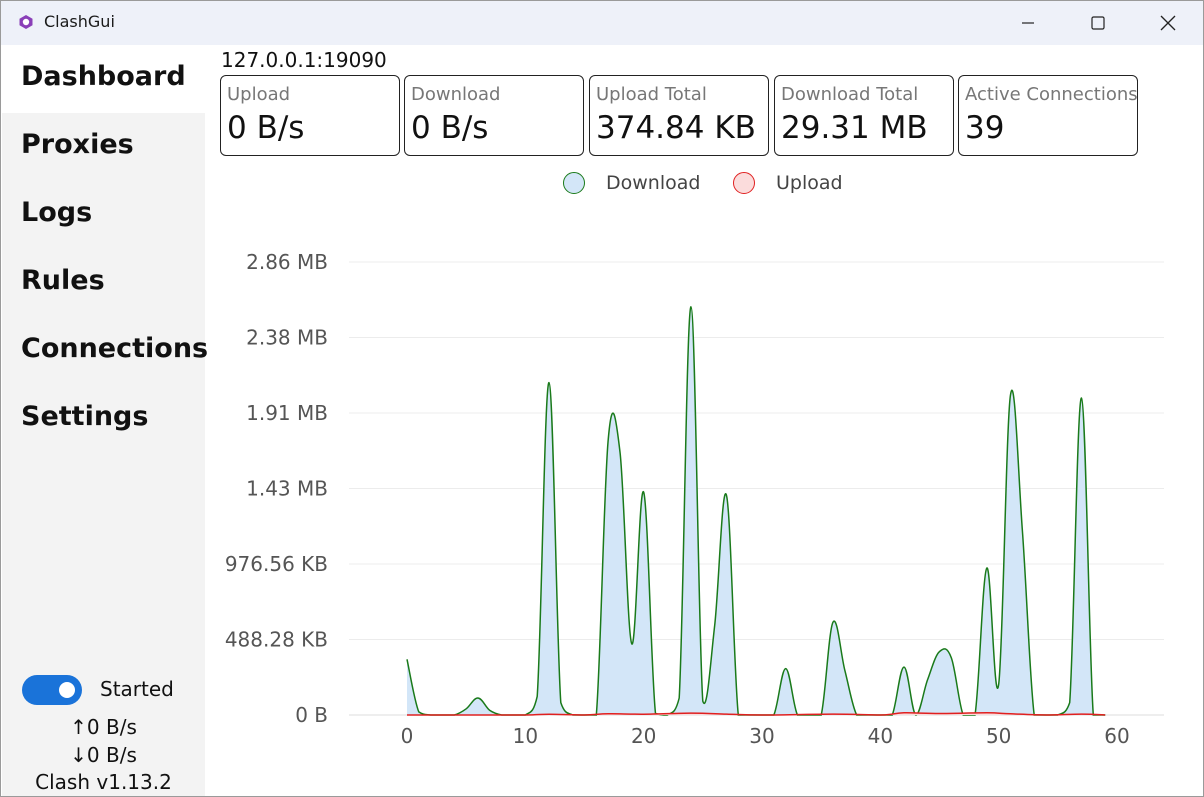  What do you see at coordinates (998, 736) in the screenshot?
I see `x-tick-label: 50` at bounding box center [998, 736].